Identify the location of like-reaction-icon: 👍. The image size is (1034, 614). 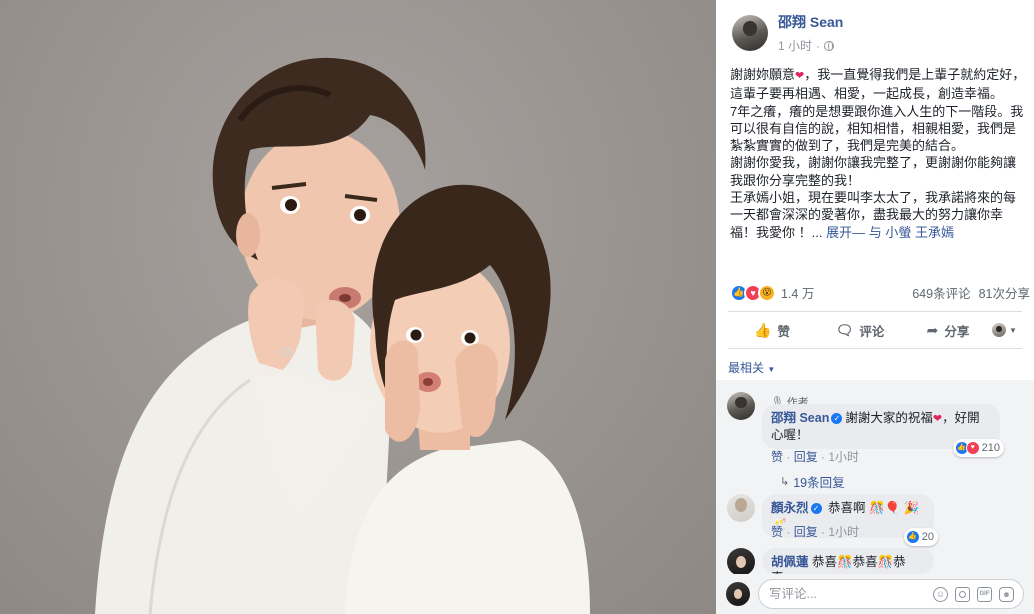
(912, 537).